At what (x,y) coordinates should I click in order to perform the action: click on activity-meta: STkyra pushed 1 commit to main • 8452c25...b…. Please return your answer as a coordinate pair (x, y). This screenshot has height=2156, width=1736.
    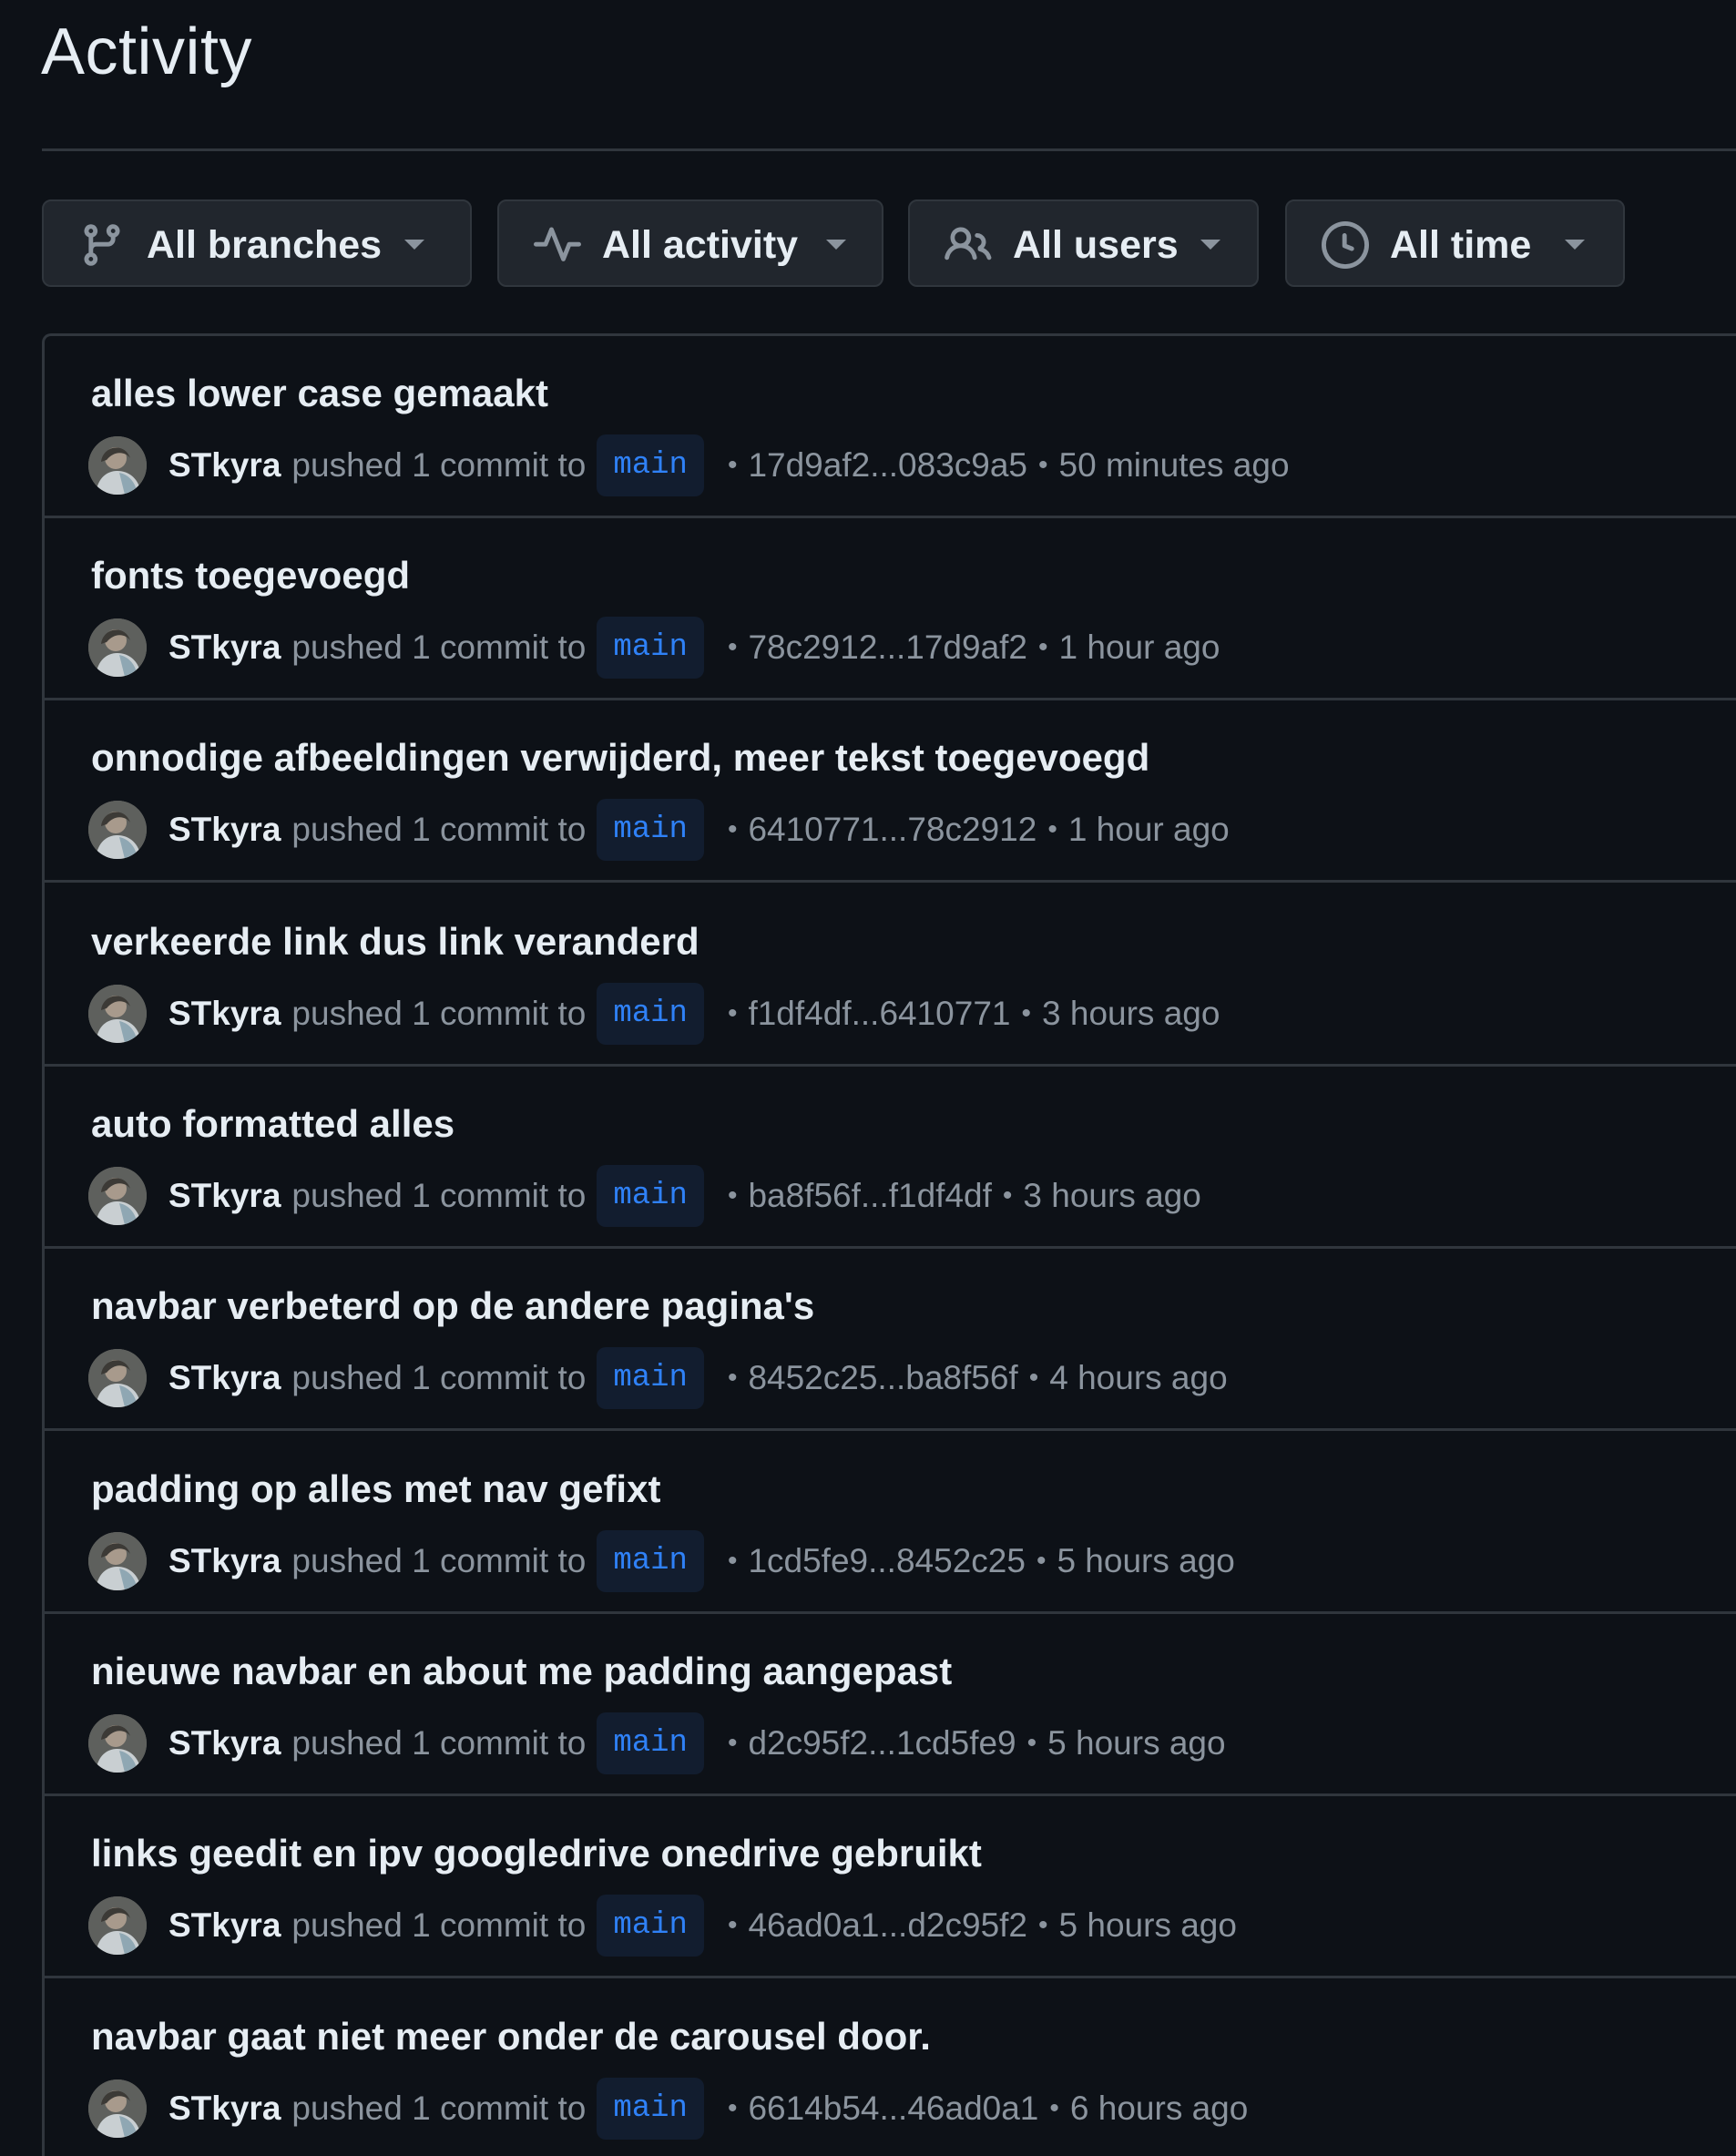
    Looking at the image, I should click on (658, 1378).